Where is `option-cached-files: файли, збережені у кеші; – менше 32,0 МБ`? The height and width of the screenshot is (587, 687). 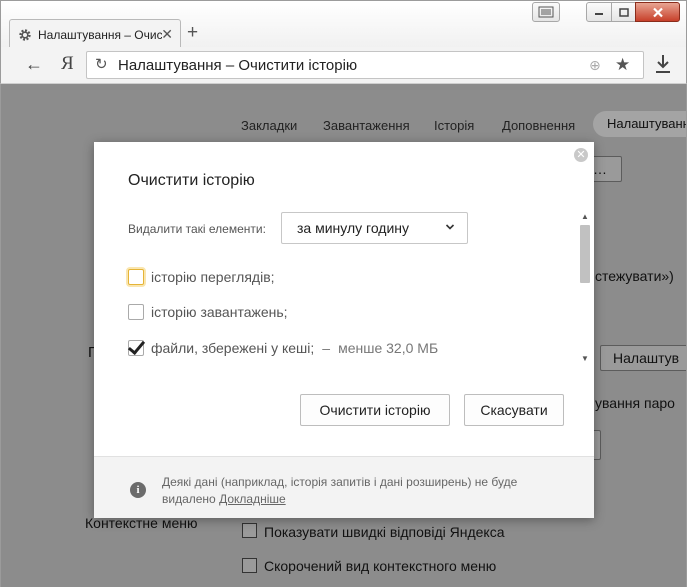
option-cached-files: файли, збережені у кеші; – менше 32,0 МБ is located at coordinates (283, 348).